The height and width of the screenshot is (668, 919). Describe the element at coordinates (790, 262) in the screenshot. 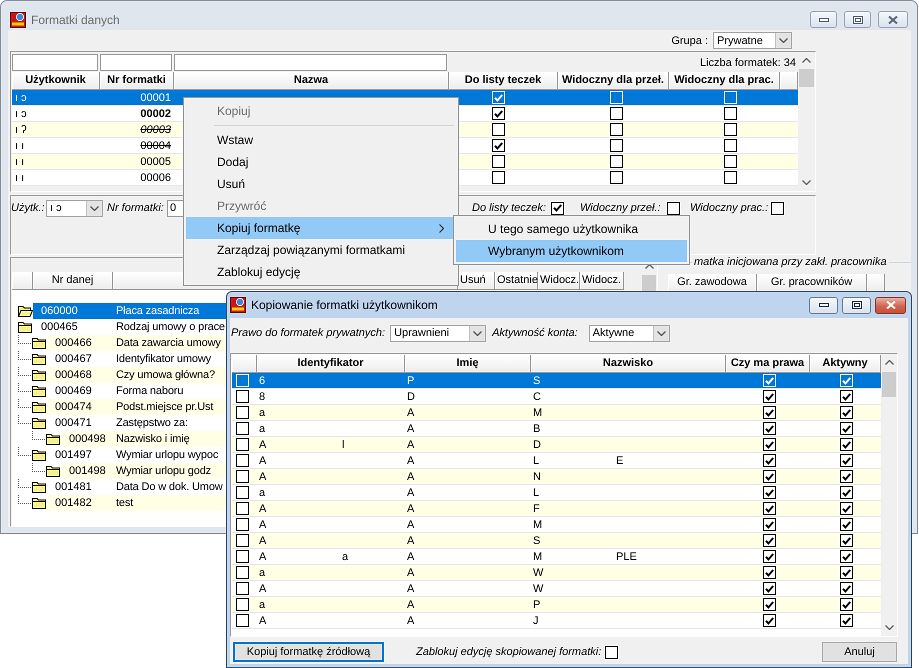

I see `group-title: matka inicjowana przy zakł. pracownika` at that location.